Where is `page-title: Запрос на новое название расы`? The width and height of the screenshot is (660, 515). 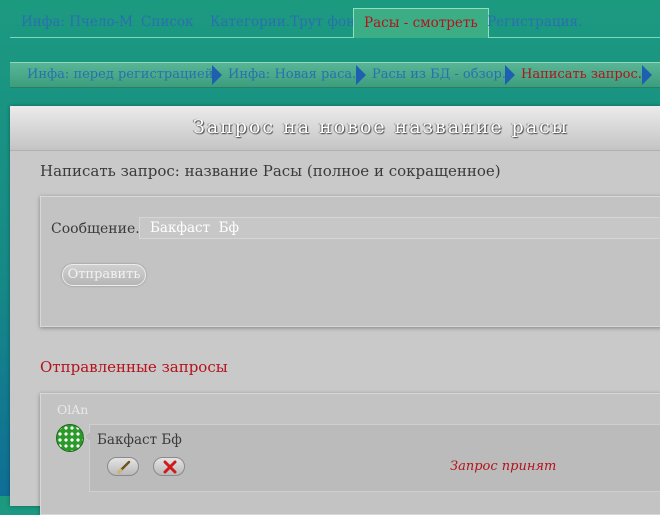 page-title: Запрос на новое название расы is located at coordinates (381, 127).